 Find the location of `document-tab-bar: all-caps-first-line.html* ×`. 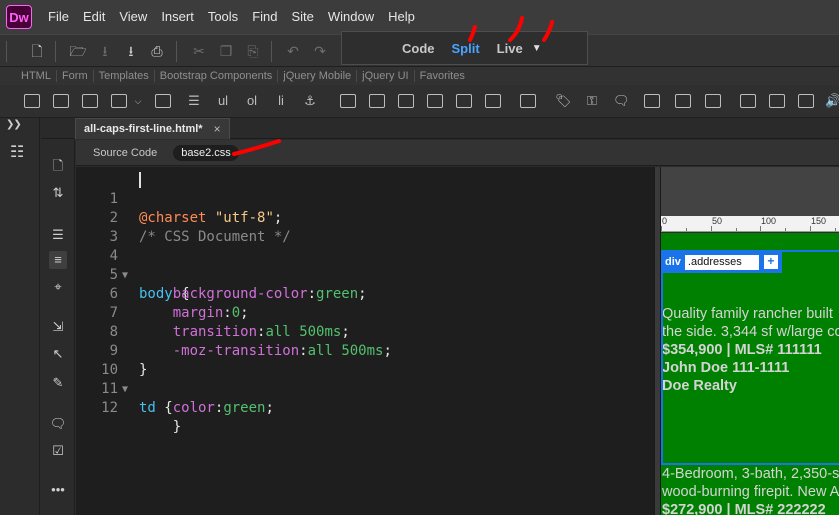

document-tab-bar: all-caps-first-line.html* × is located at coordinates (440, 128).